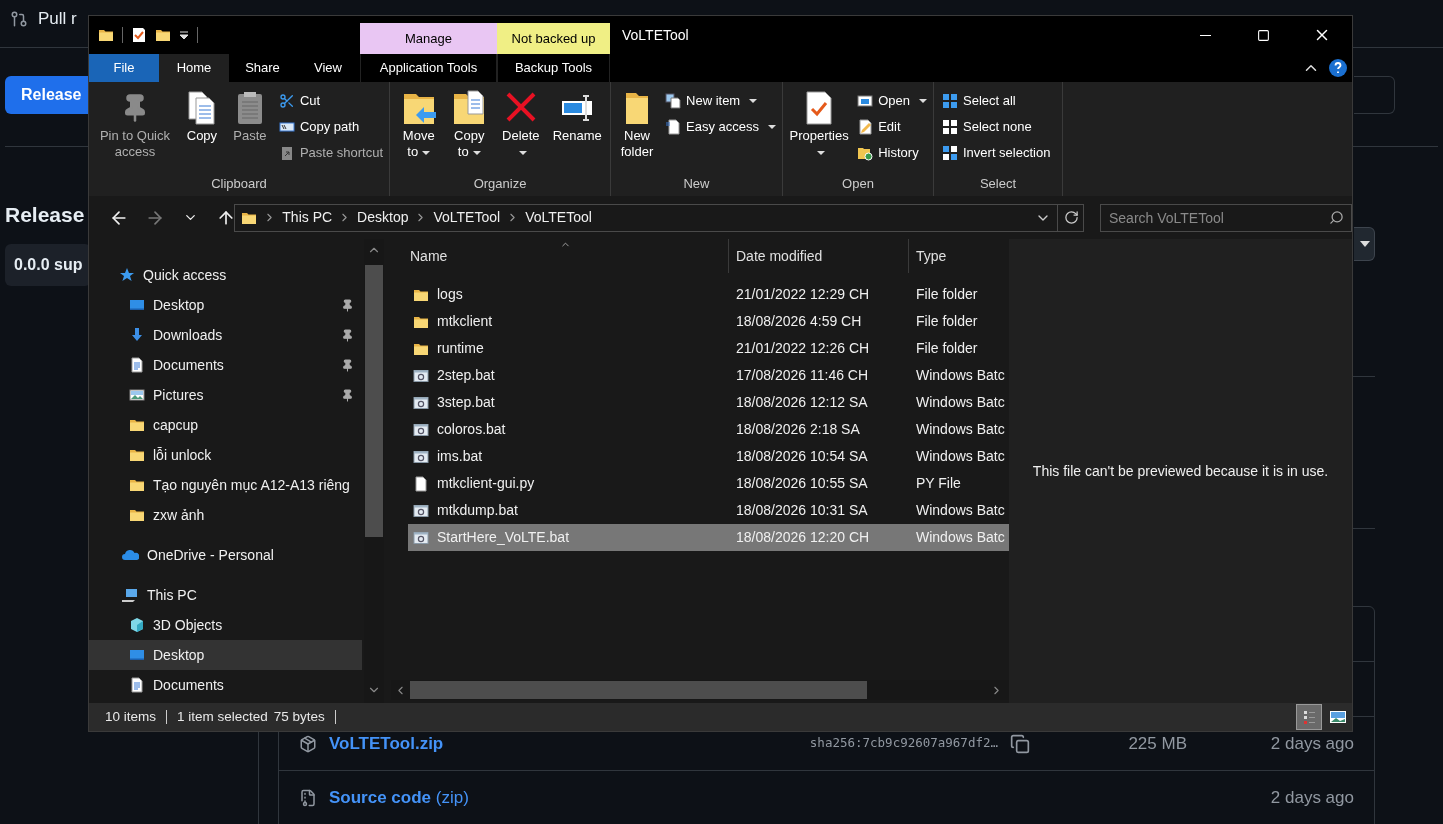 Image resolution: width=1443 pixels, height=824 pixels. I want to click on ribbon-button: New folder, so click(637, 124).